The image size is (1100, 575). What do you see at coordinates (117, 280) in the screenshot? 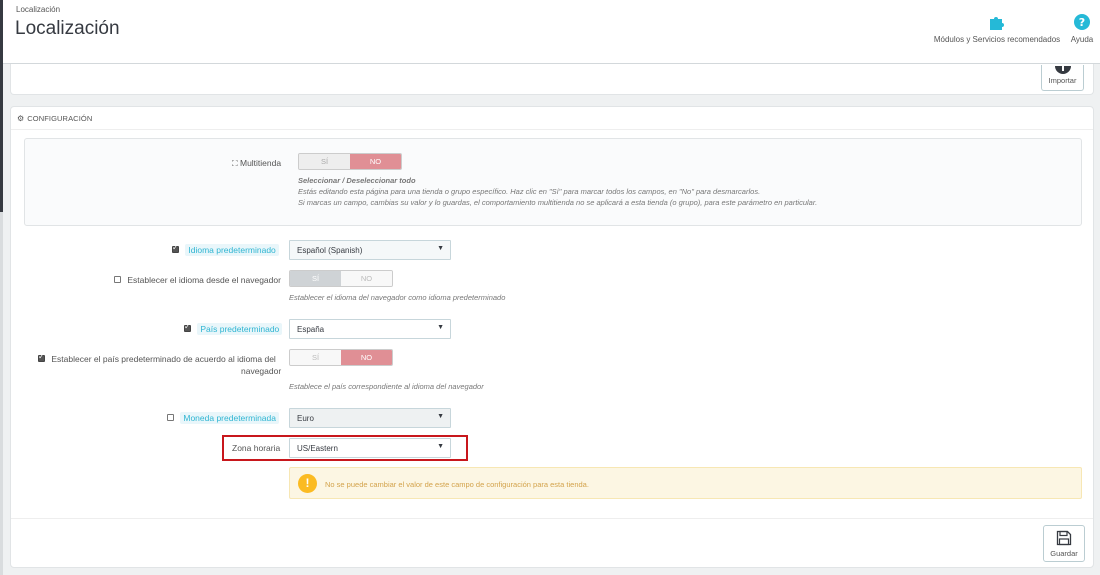
I see `browser-language-checkbox` at bounding box center [117, 280].